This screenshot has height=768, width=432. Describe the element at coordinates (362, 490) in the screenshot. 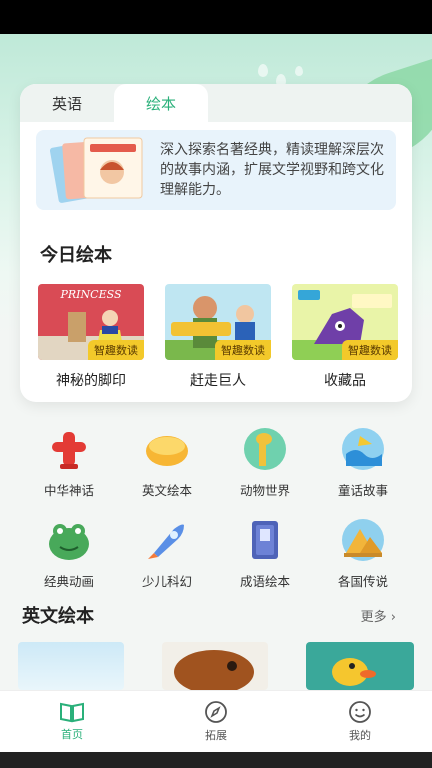

I see `category-label: 童话故事` at that location.